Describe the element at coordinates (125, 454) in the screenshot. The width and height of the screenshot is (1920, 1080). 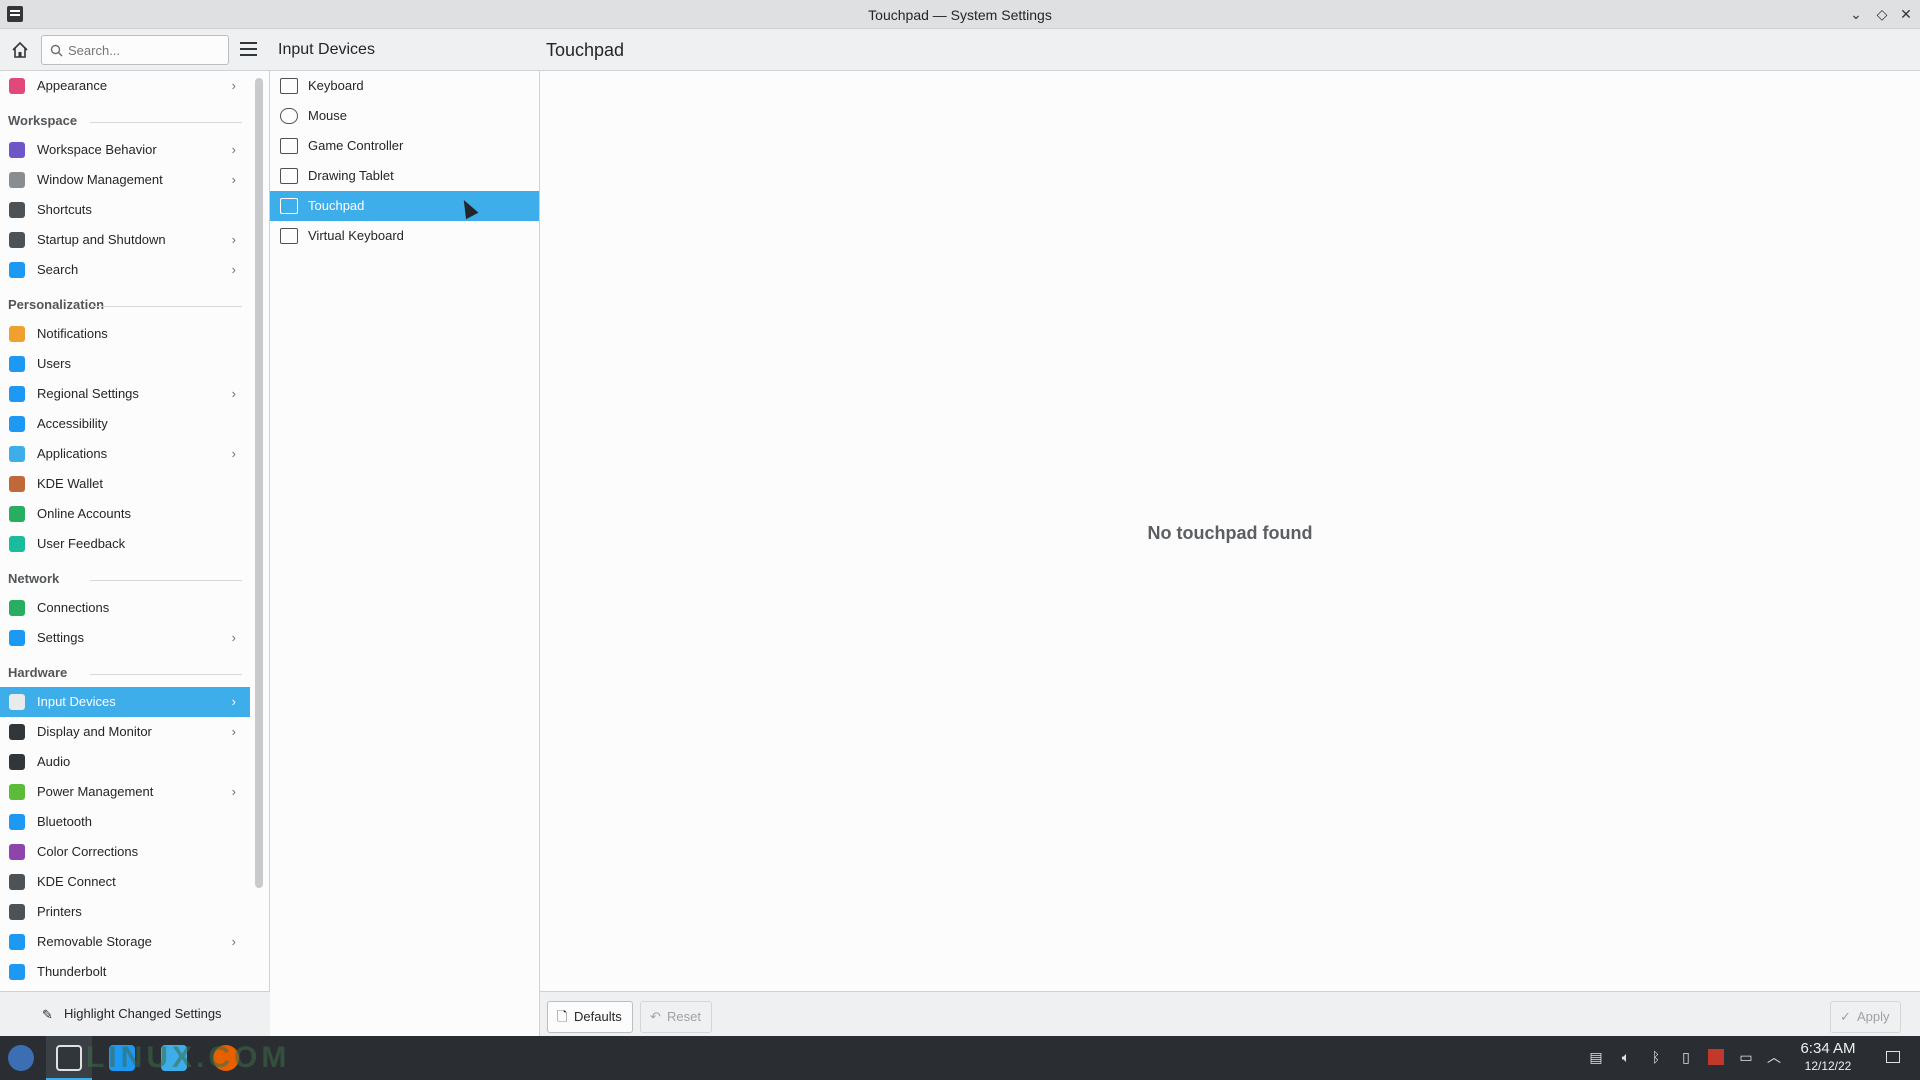
I see `sidebar-item-applications: Applications ›` at that location.